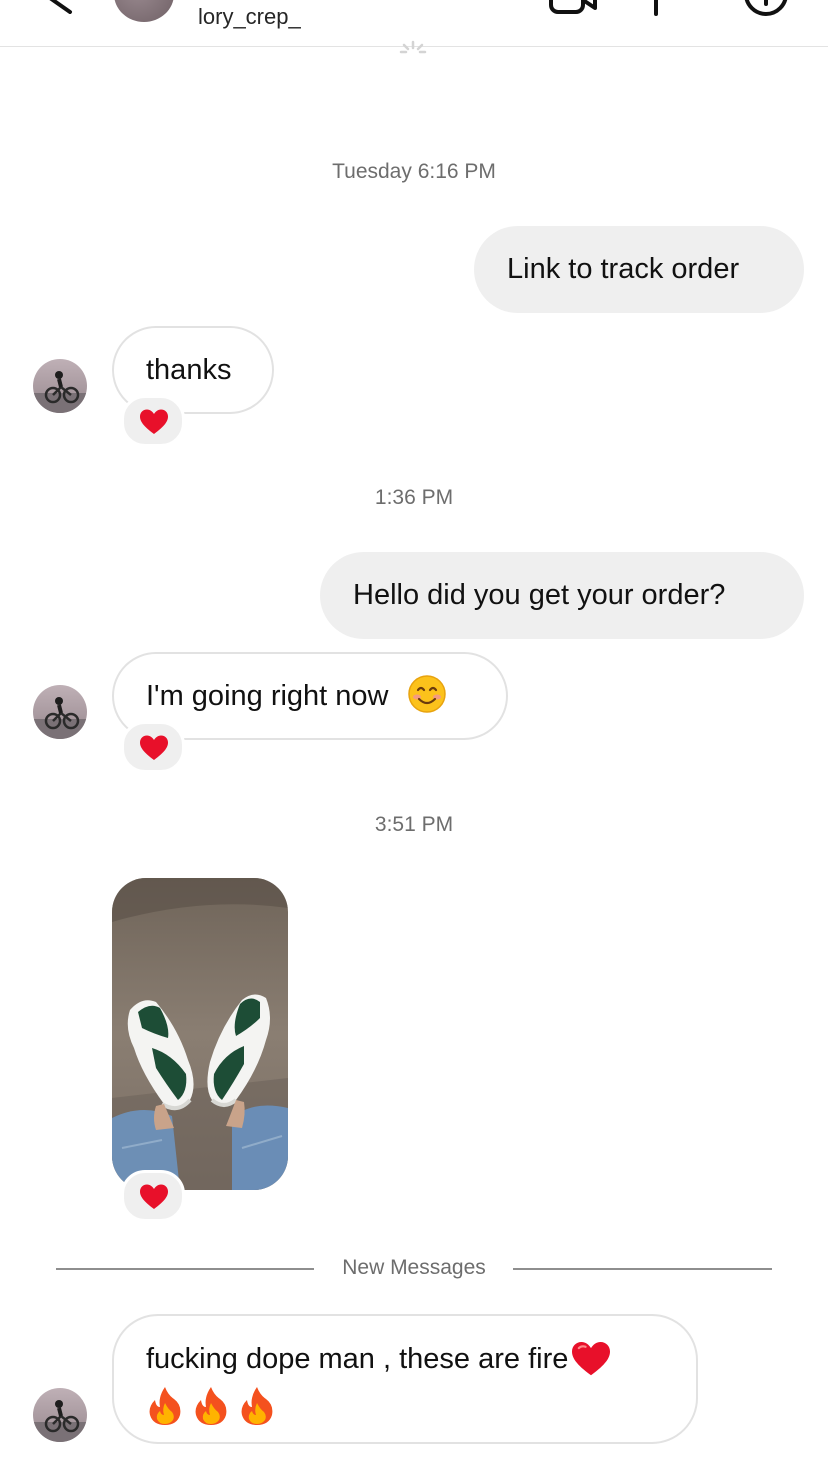 This screenshot has height=1457, width=828. Describe the element at coordinates (591, 1359) in the screenshot. I see `red-heart-emoji` at that location.